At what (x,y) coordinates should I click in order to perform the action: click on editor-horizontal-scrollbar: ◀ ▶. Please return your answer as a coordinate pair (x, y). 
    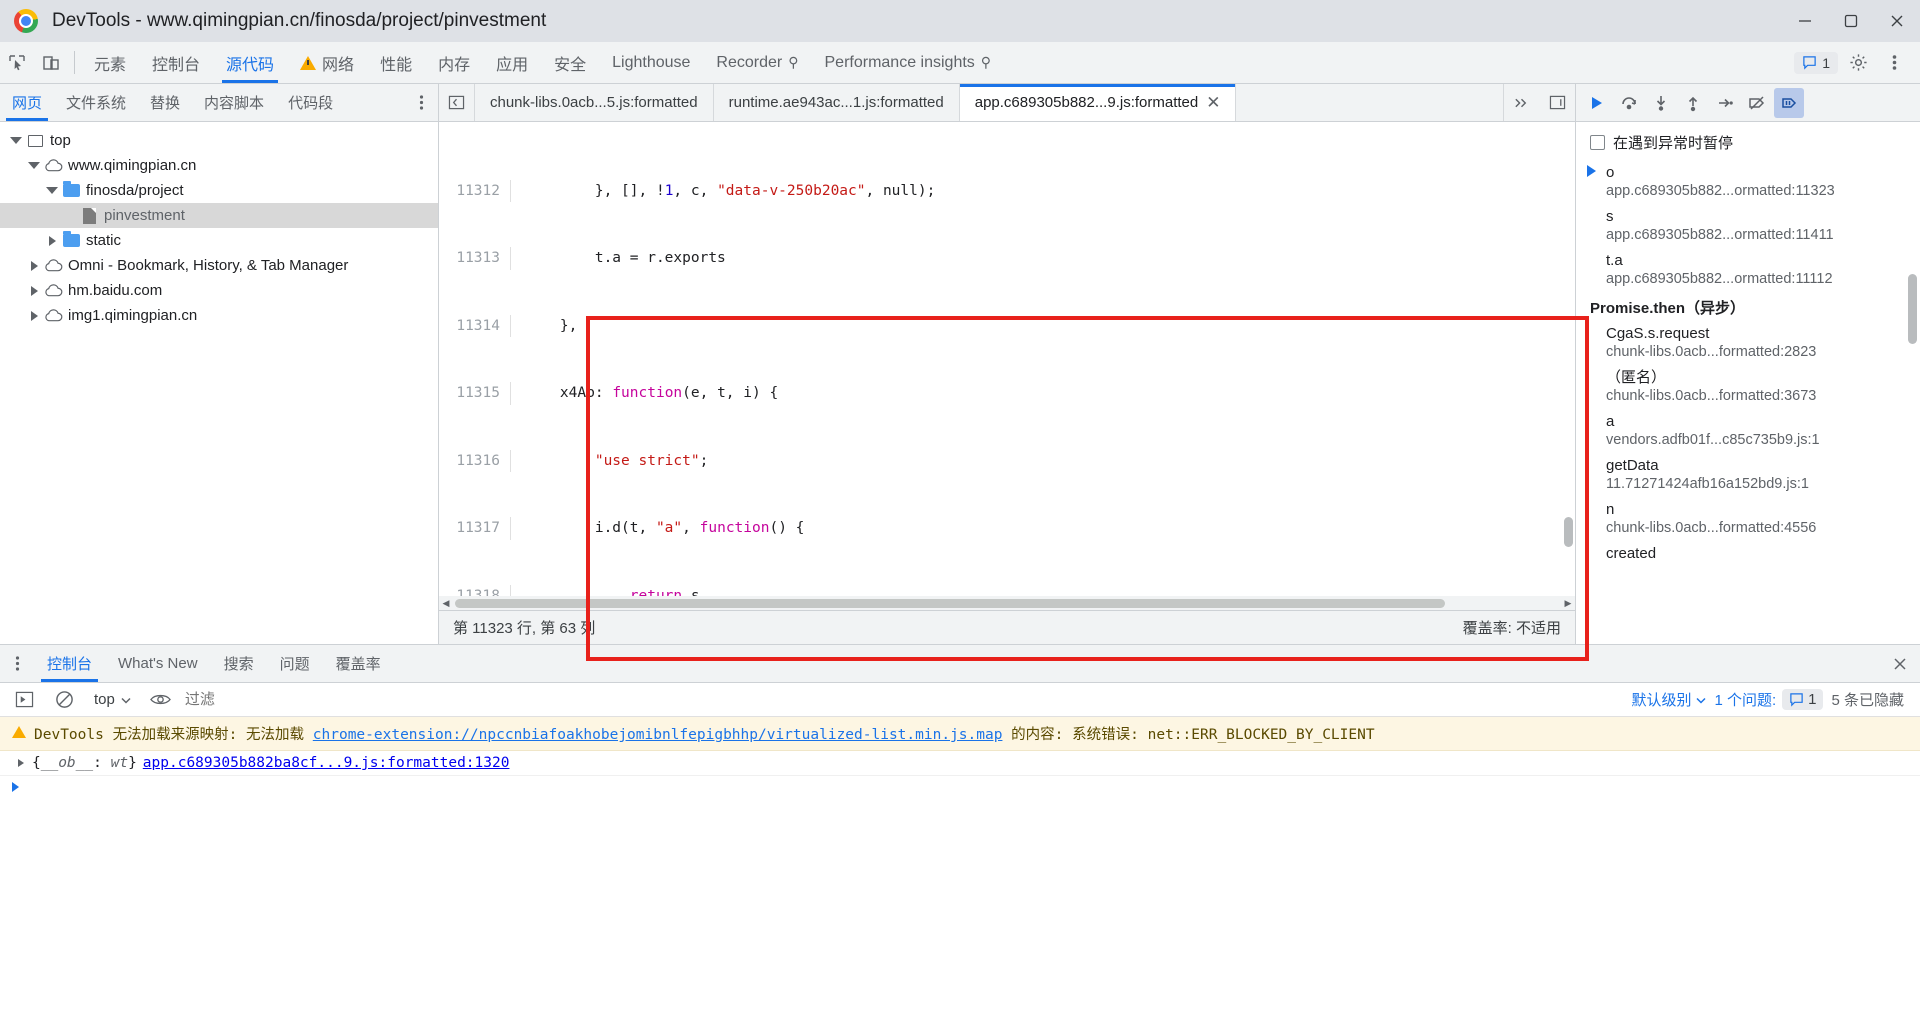
    Looking at the image, I should click on (1007, 603).